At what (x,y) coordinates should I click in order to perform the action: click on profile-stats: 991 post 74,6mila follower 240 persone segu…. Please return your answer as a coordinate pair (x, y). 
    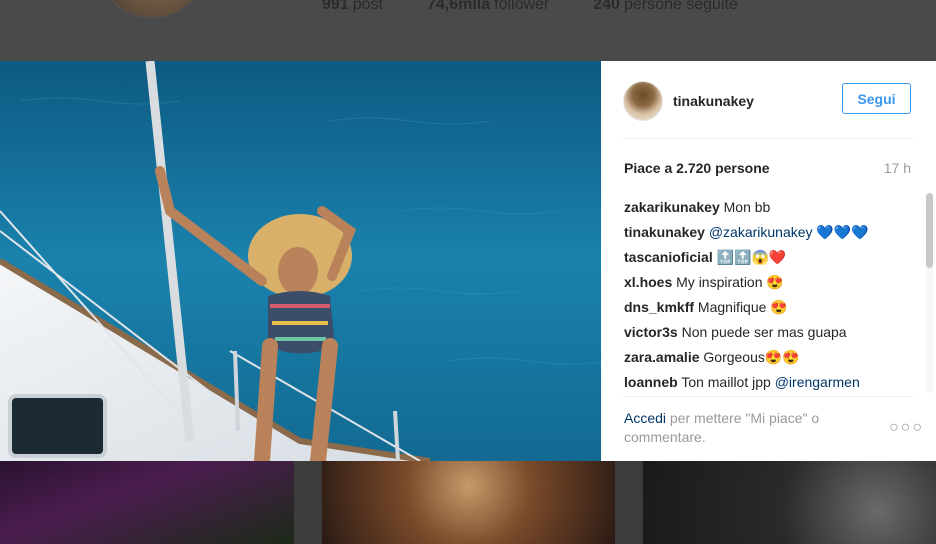
    Looking at the image, I should click on (530, 7).